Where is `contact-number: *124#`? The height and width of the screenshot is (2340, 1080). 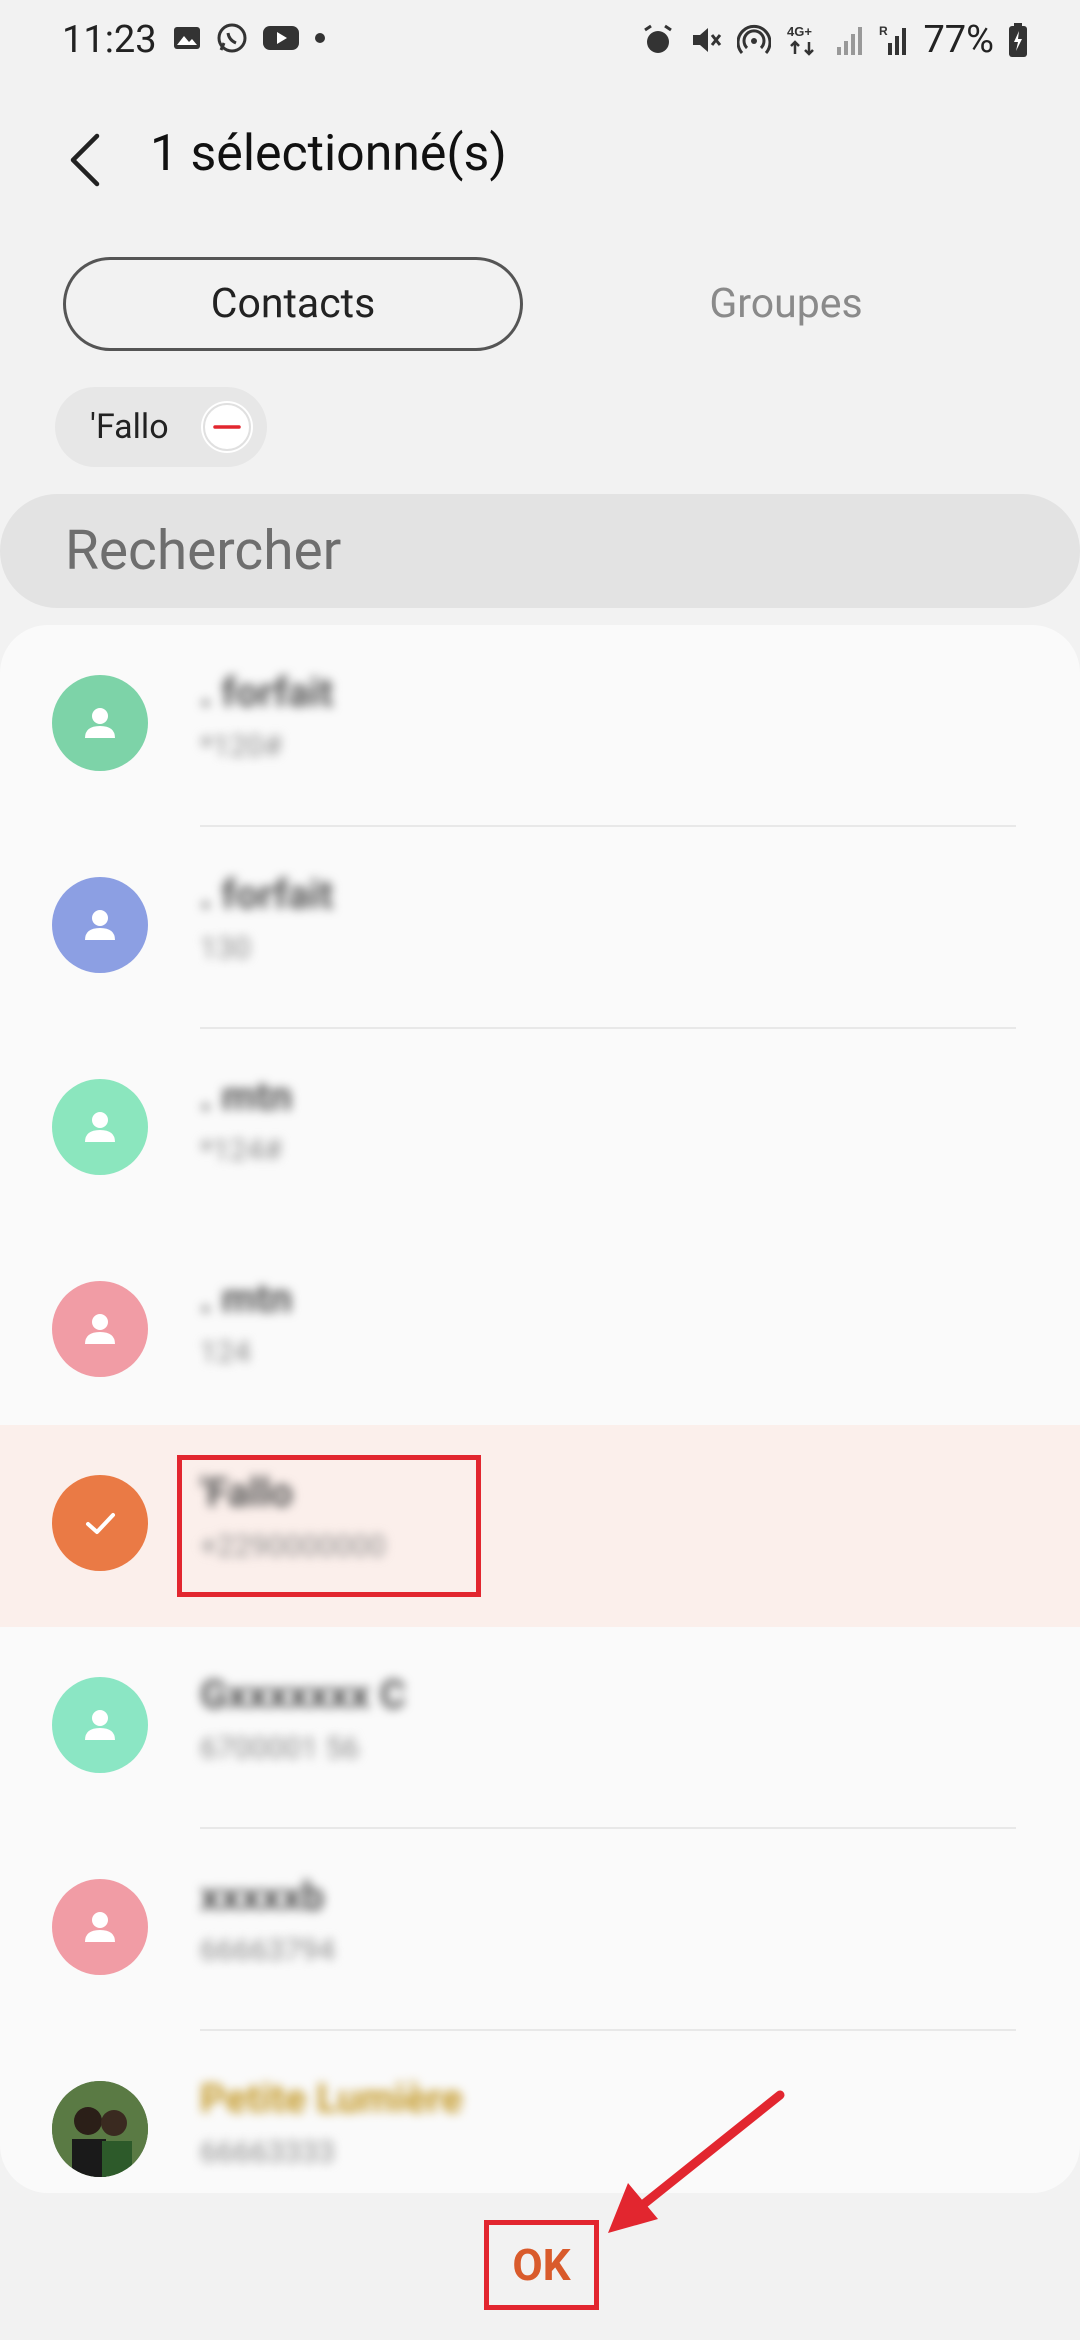 contact-number: *124# is located at coordinates (241, 1150).